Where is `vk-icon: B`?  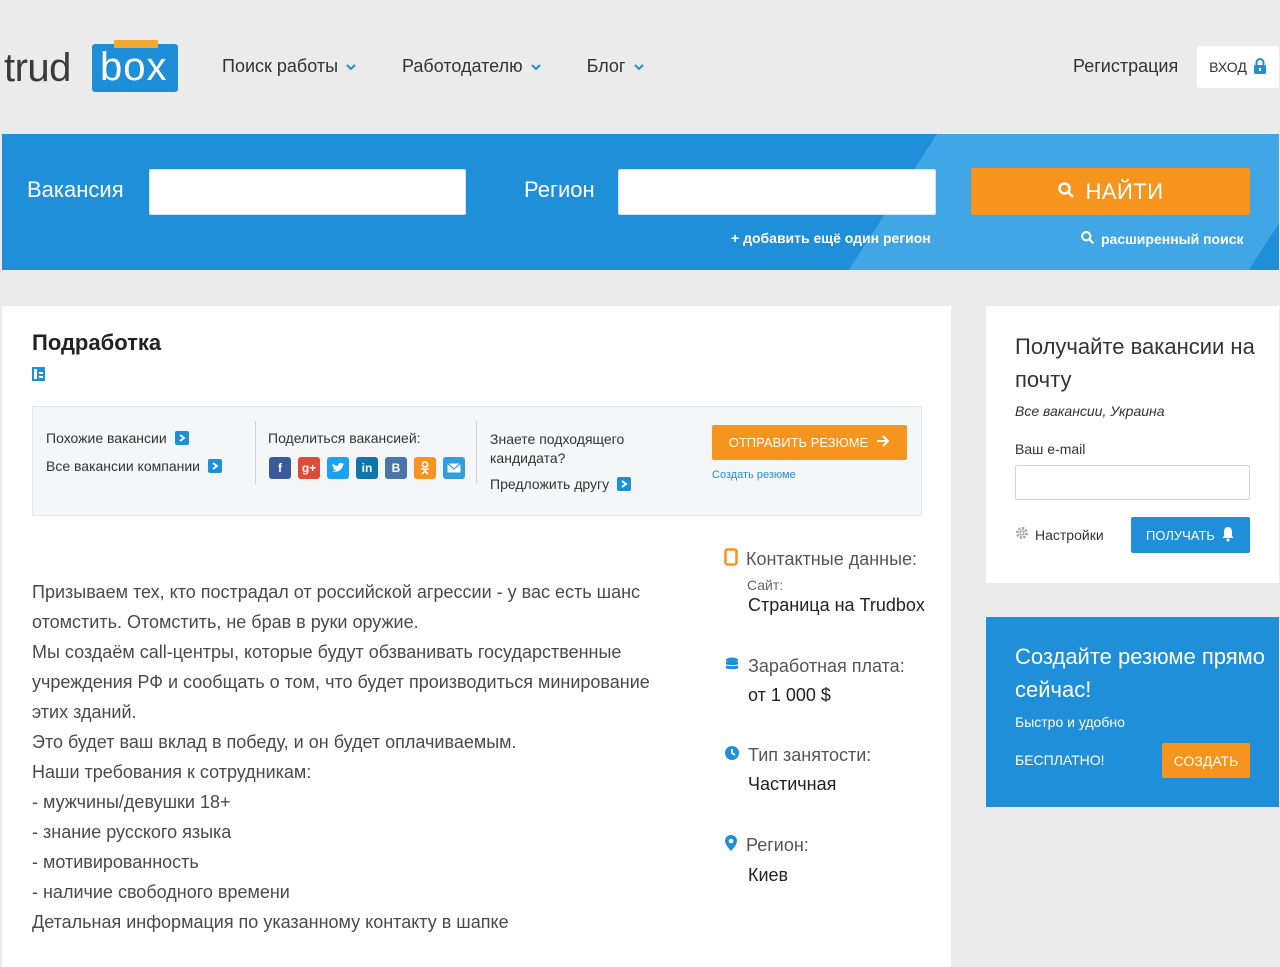
vk-icon: B is located at coordinates (396, 468).